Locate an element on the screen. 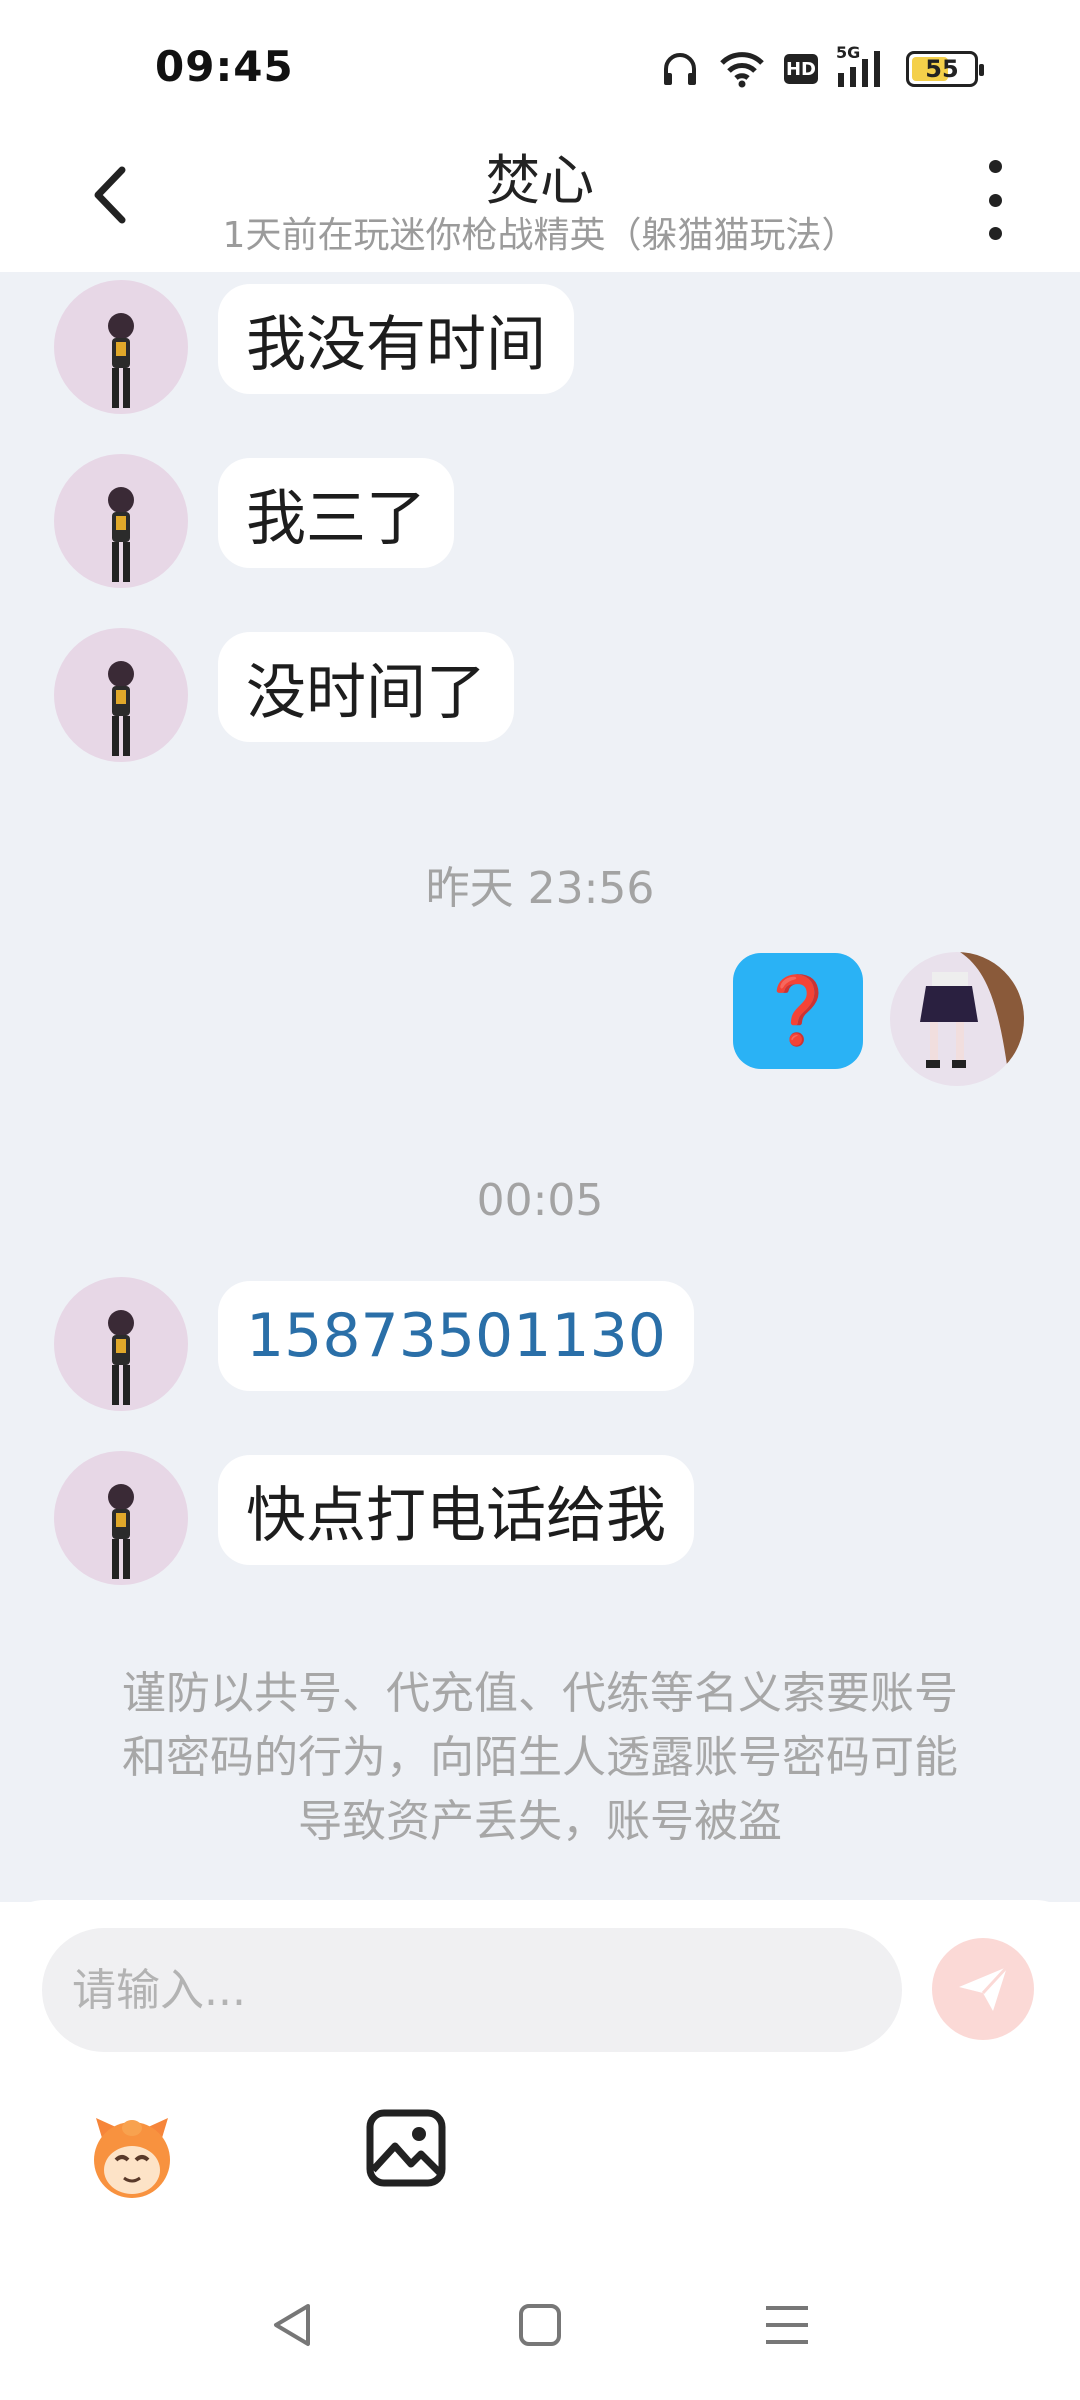 Image resolution: width=1080 pixels, height=2400 pixels. more-options-button is located at coordinates (995, 200).